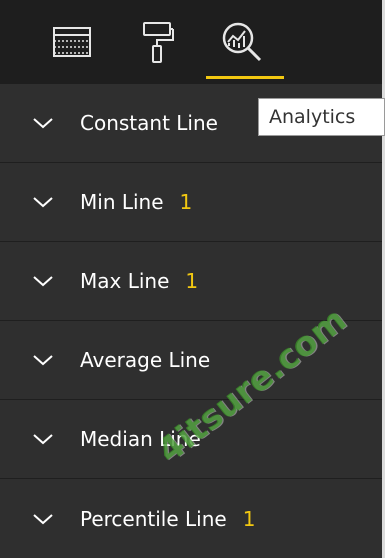 Image resolution: width=385 pixels, height=558 pixels. I want to click on section-label: Average Line, so click(145, 360).